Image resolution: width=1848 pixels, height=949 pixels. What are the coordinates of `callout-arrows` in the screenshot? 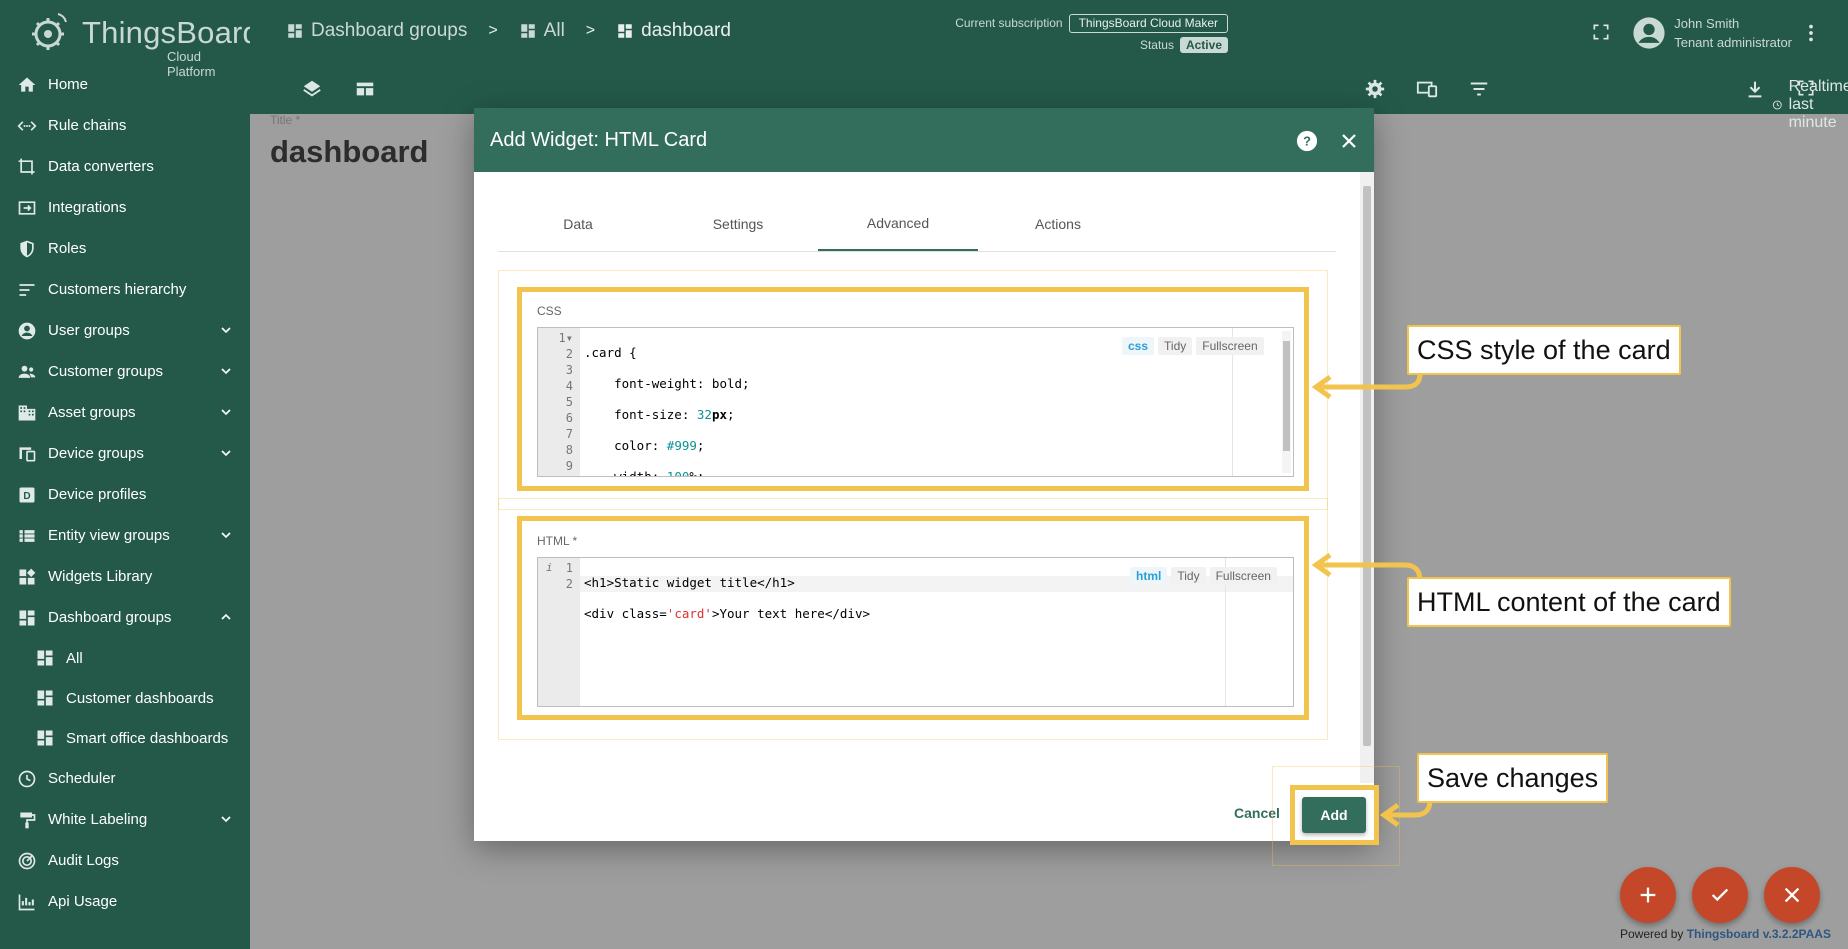 It's located at (1372, 600).